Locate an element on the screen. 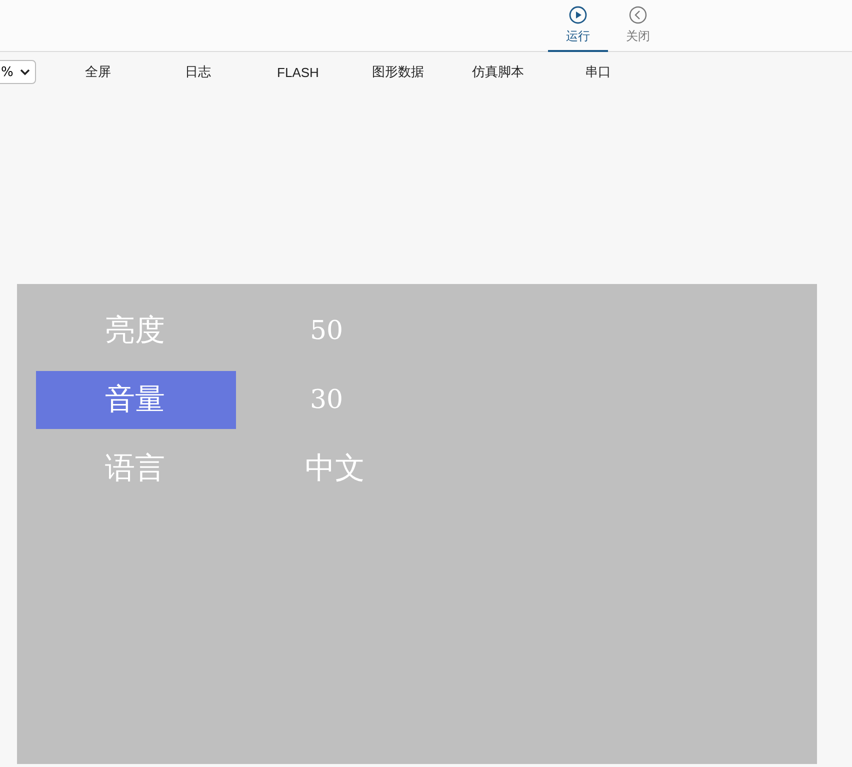  menu-value: 中文 is located at coordinates (335, 469).